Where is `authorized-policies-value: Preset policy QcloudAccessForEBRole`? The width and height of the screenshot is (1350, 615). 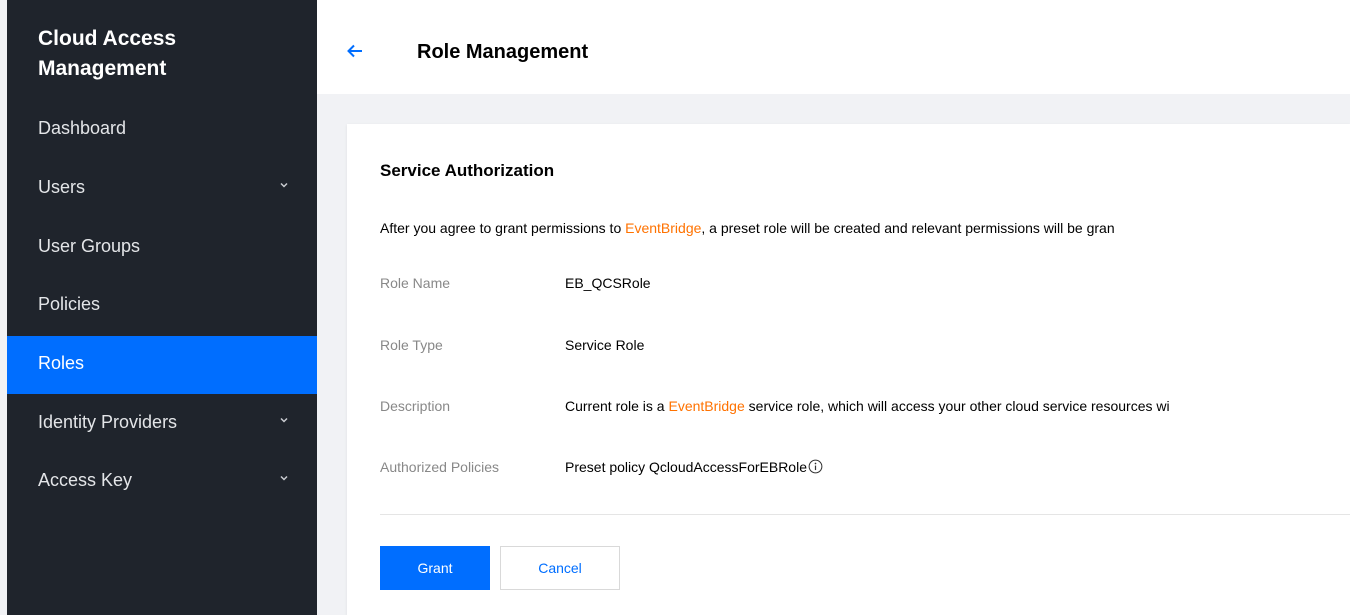
authorized-policies-value: Preset policy QcloudAccessForEBRole is located at coordinates (694, 467).